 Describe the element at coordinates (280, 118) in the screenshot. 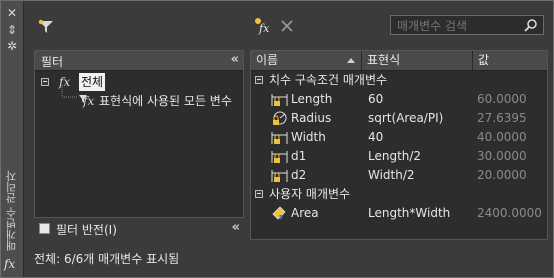

I see `lock-radius-icon` at that location.